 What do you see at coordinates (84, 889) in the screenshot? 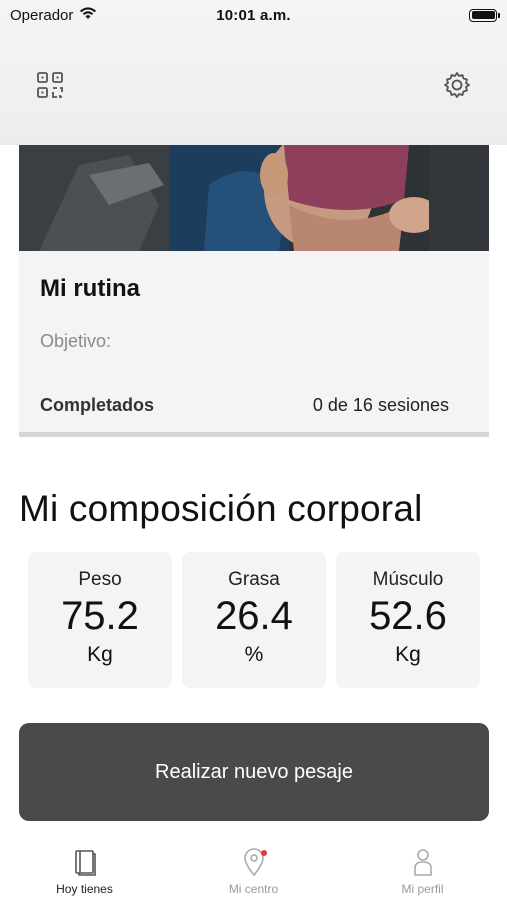
I see `tab-label: Hoy tienes` at bounding box center [84, 889].